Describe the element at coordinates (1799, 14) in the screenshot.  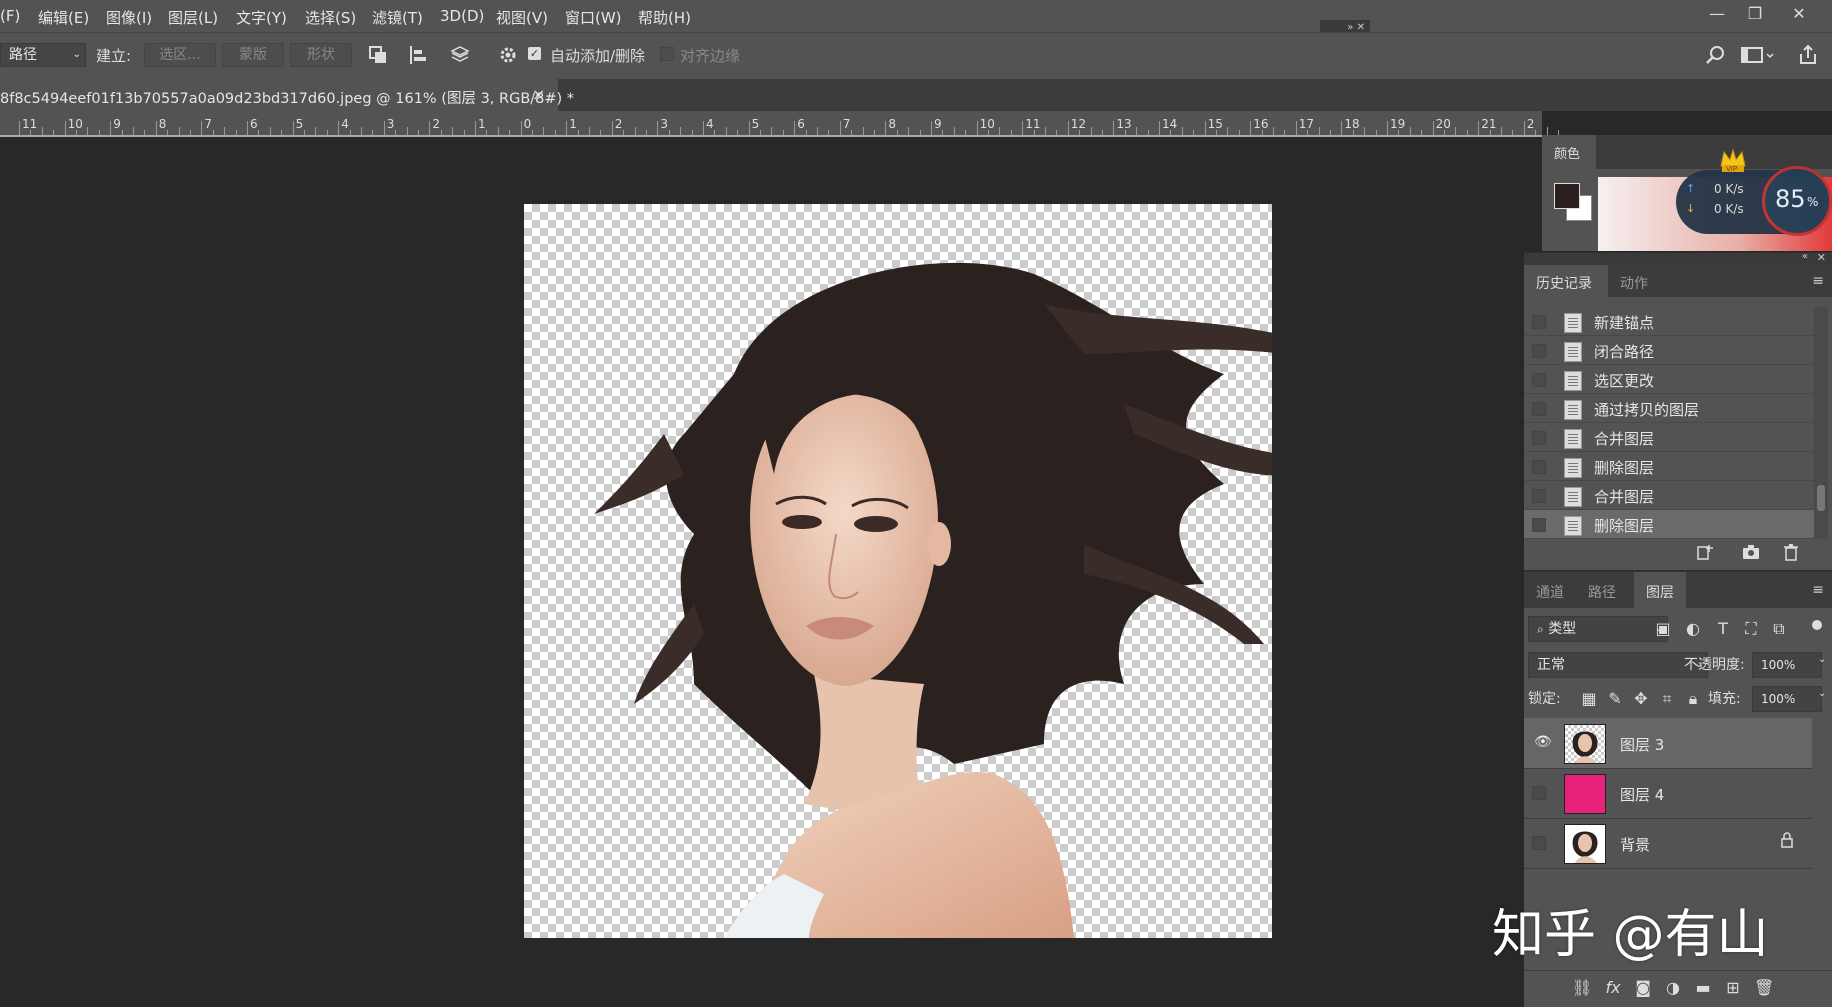
I see `close-button: ✕` at that location.